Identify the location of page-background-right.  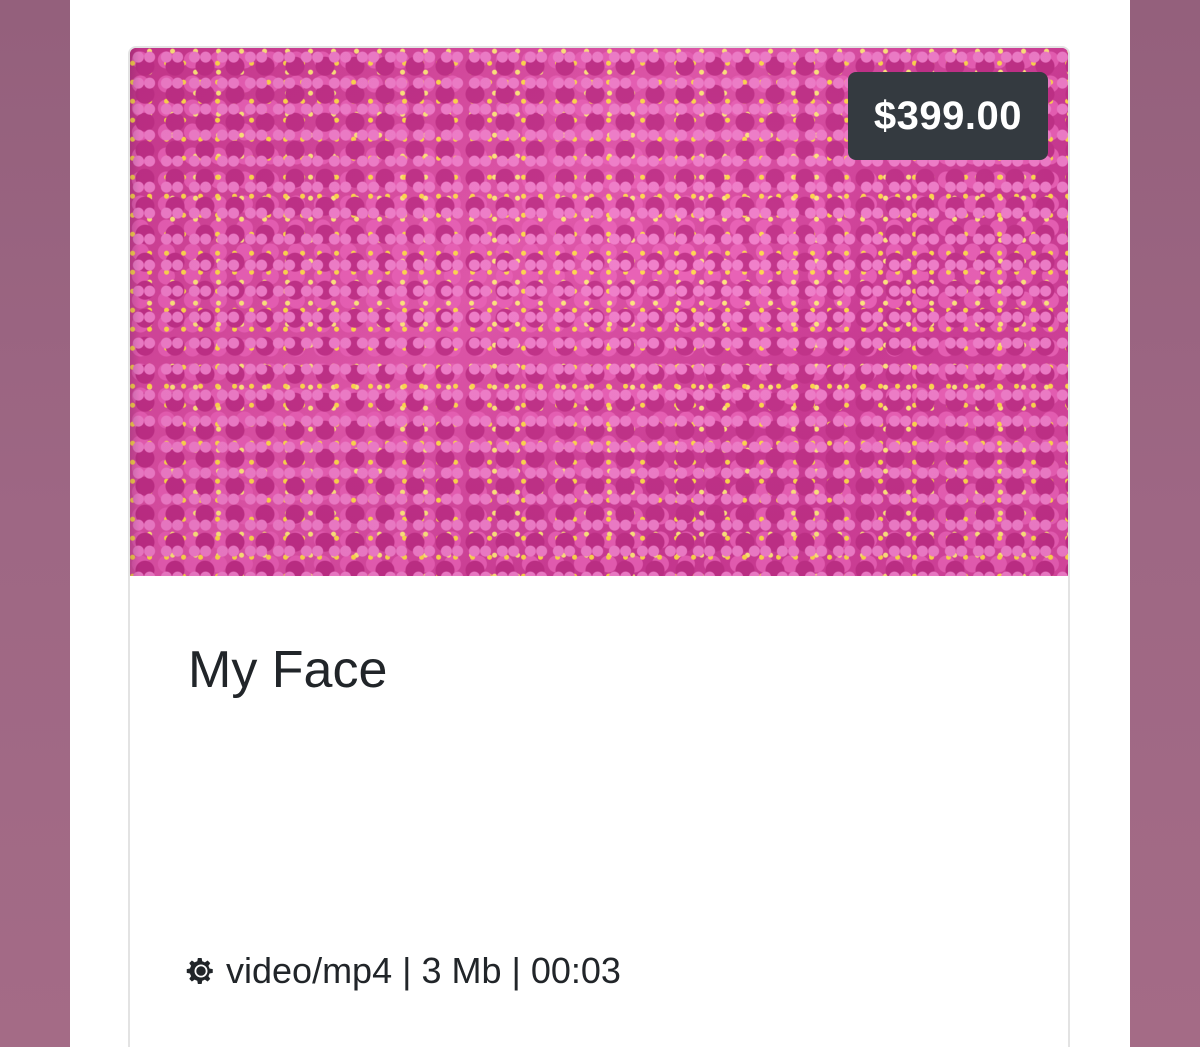
(1165, 523).